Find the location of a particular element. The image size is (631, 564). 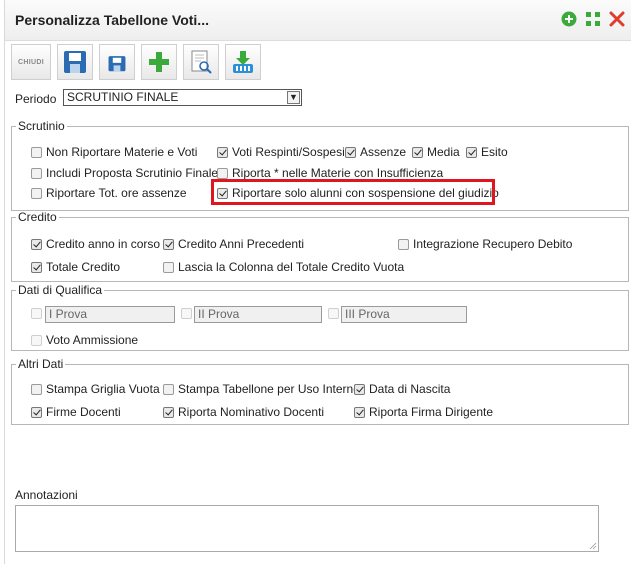

print-preview-icon is located at coordinates (201, 62).